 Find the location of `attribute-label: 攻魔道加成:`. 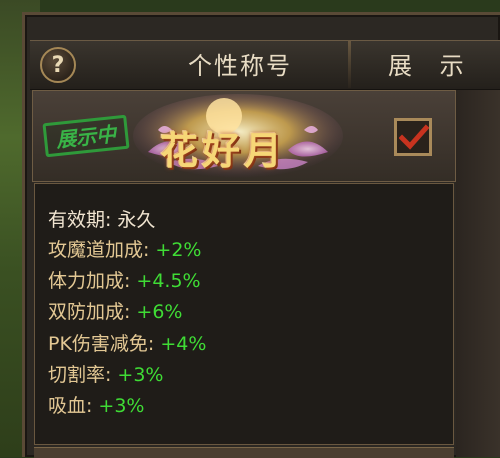

attribute-label: 攻魔道加成: is located at coordinates (99, 250).